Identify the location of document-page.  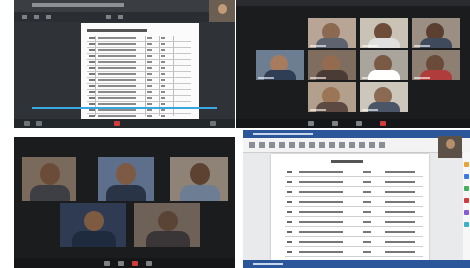
(350, 209).